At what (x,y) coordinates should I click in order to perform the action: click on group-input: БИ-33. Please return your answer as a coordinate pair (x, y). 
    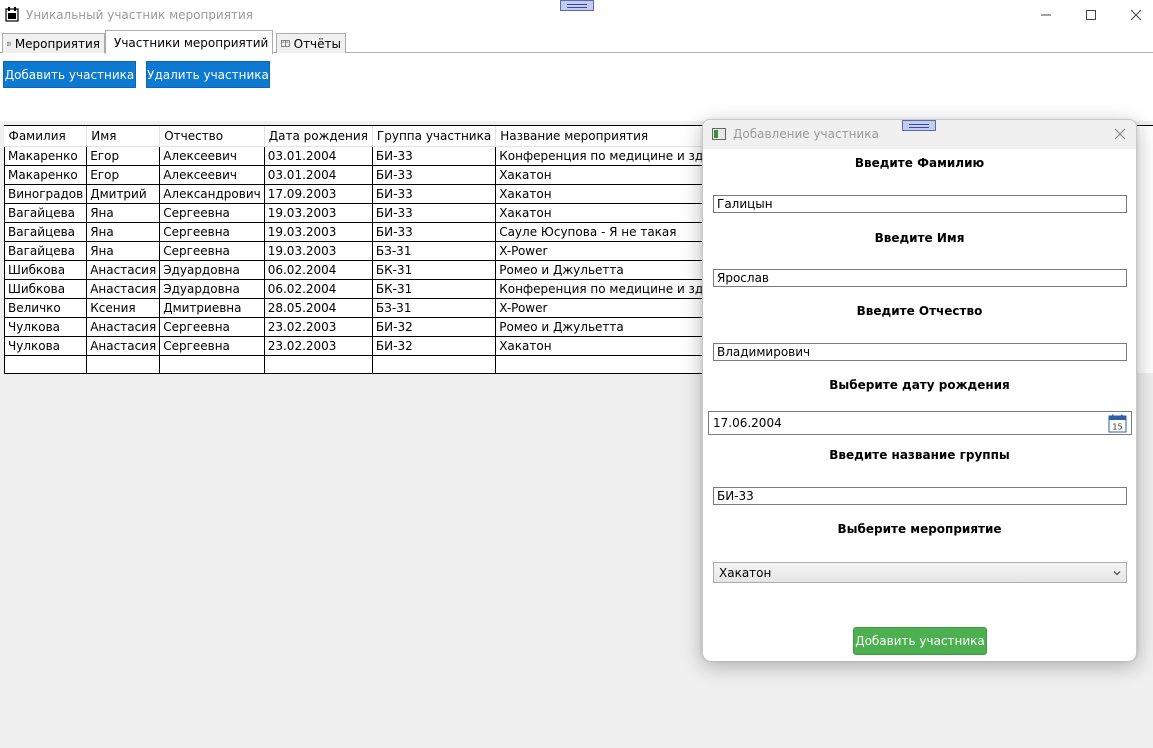
    Looking at the image, I should click on (920, 496).